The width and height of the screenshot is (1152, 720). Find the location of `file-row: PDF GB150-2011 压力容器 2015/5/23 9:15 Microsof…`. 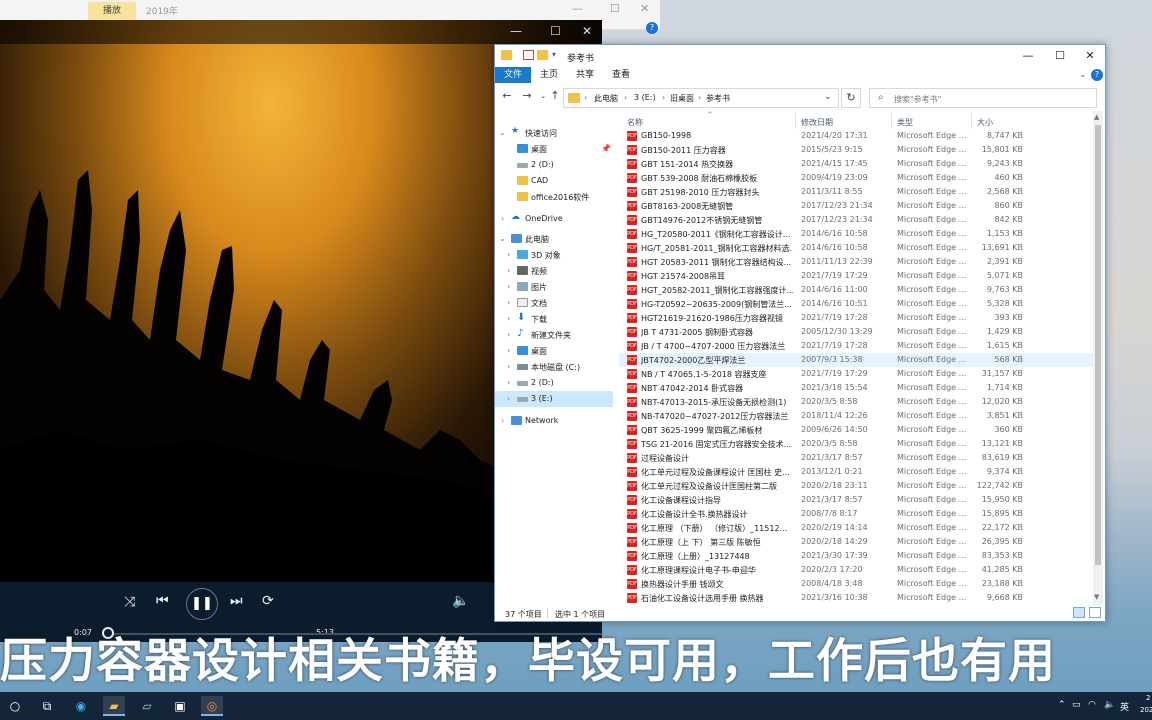

file-row: PDF GB150-2011 压力容器 2015/5/23 9:15 Microsof… is located at coordinates (856, 150).